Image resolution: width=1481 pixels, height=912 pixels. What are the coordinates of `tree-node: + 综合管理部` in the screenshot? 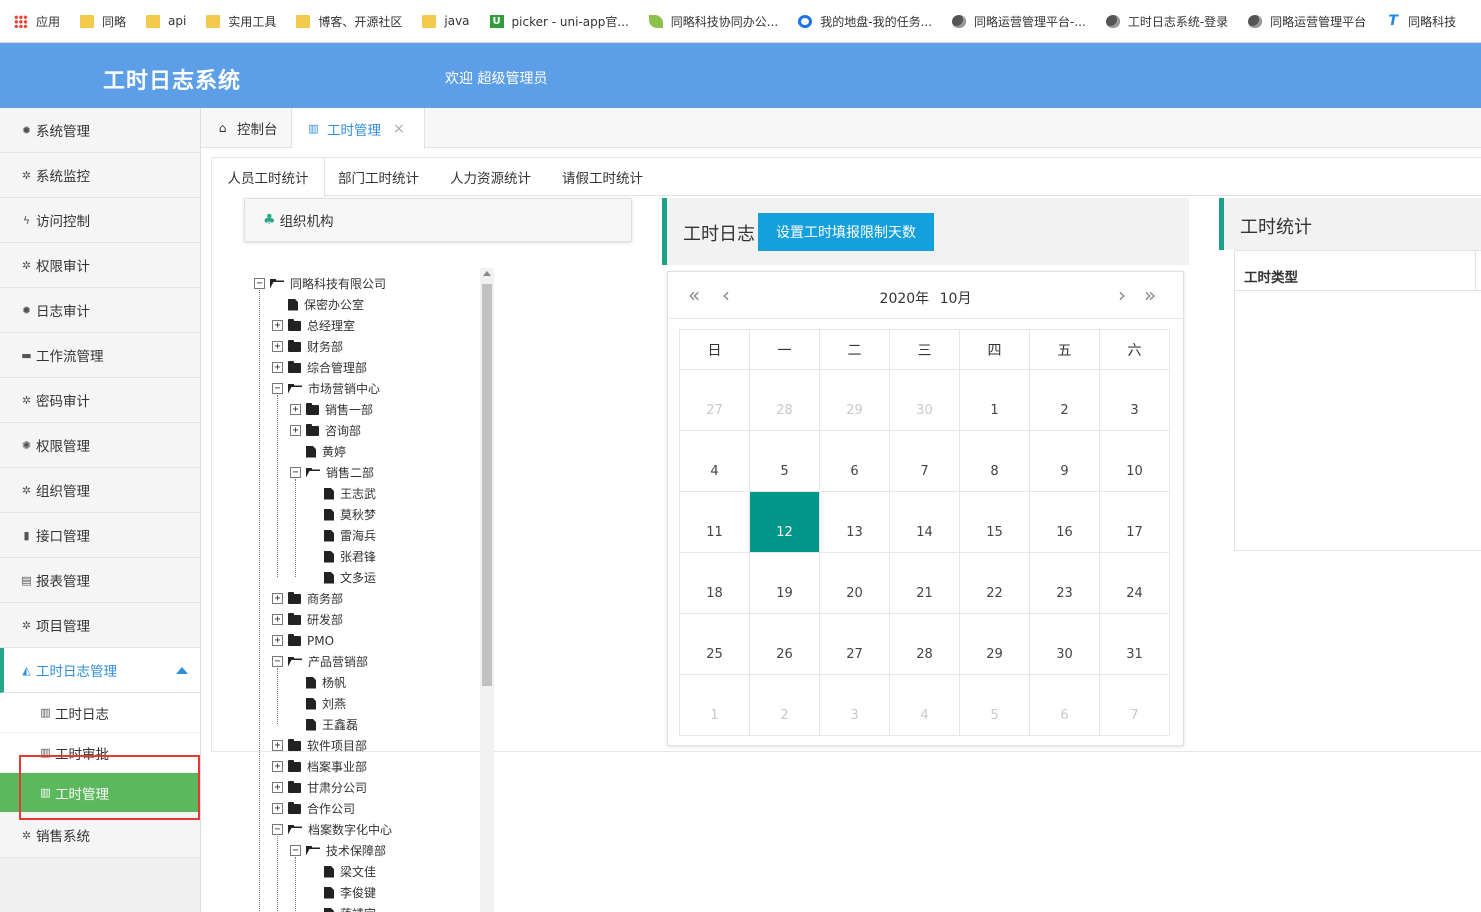 It's located at (319, 367).